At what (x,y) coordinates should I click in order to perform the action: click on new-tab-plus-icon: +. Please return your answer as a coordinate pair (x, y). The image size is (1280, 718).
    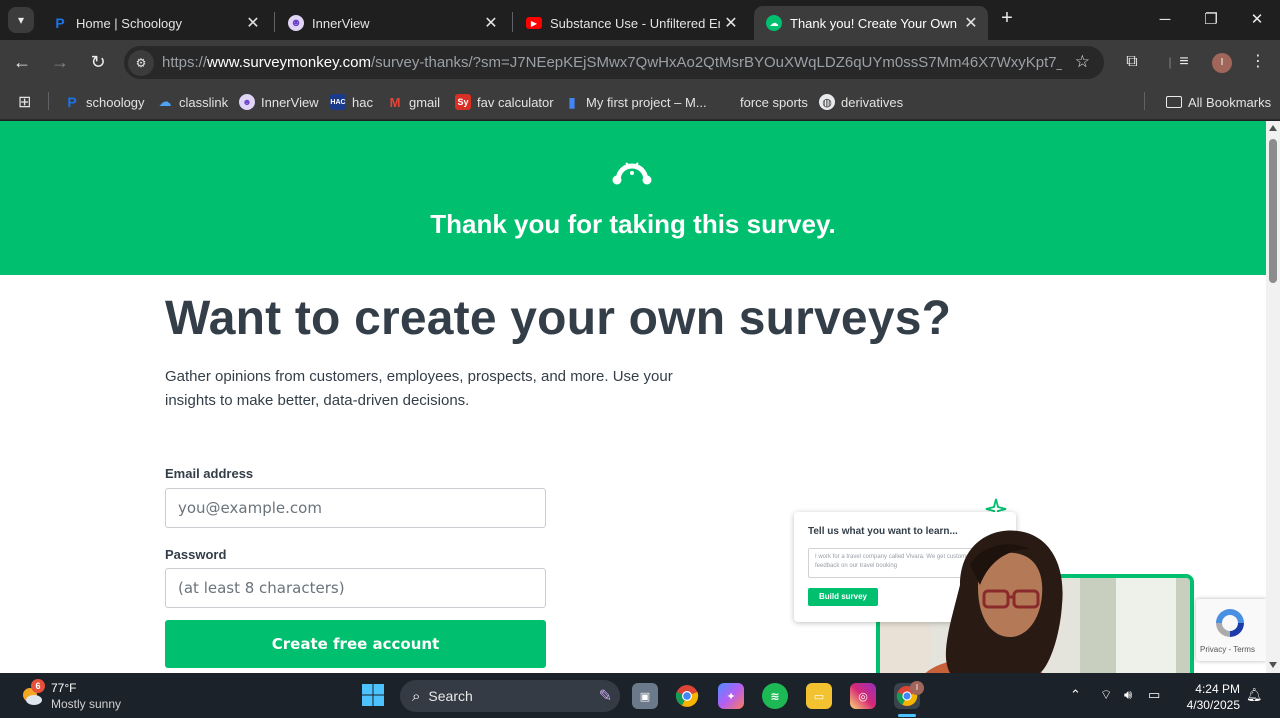
    Looking at the image, I should click on (1007, 19).